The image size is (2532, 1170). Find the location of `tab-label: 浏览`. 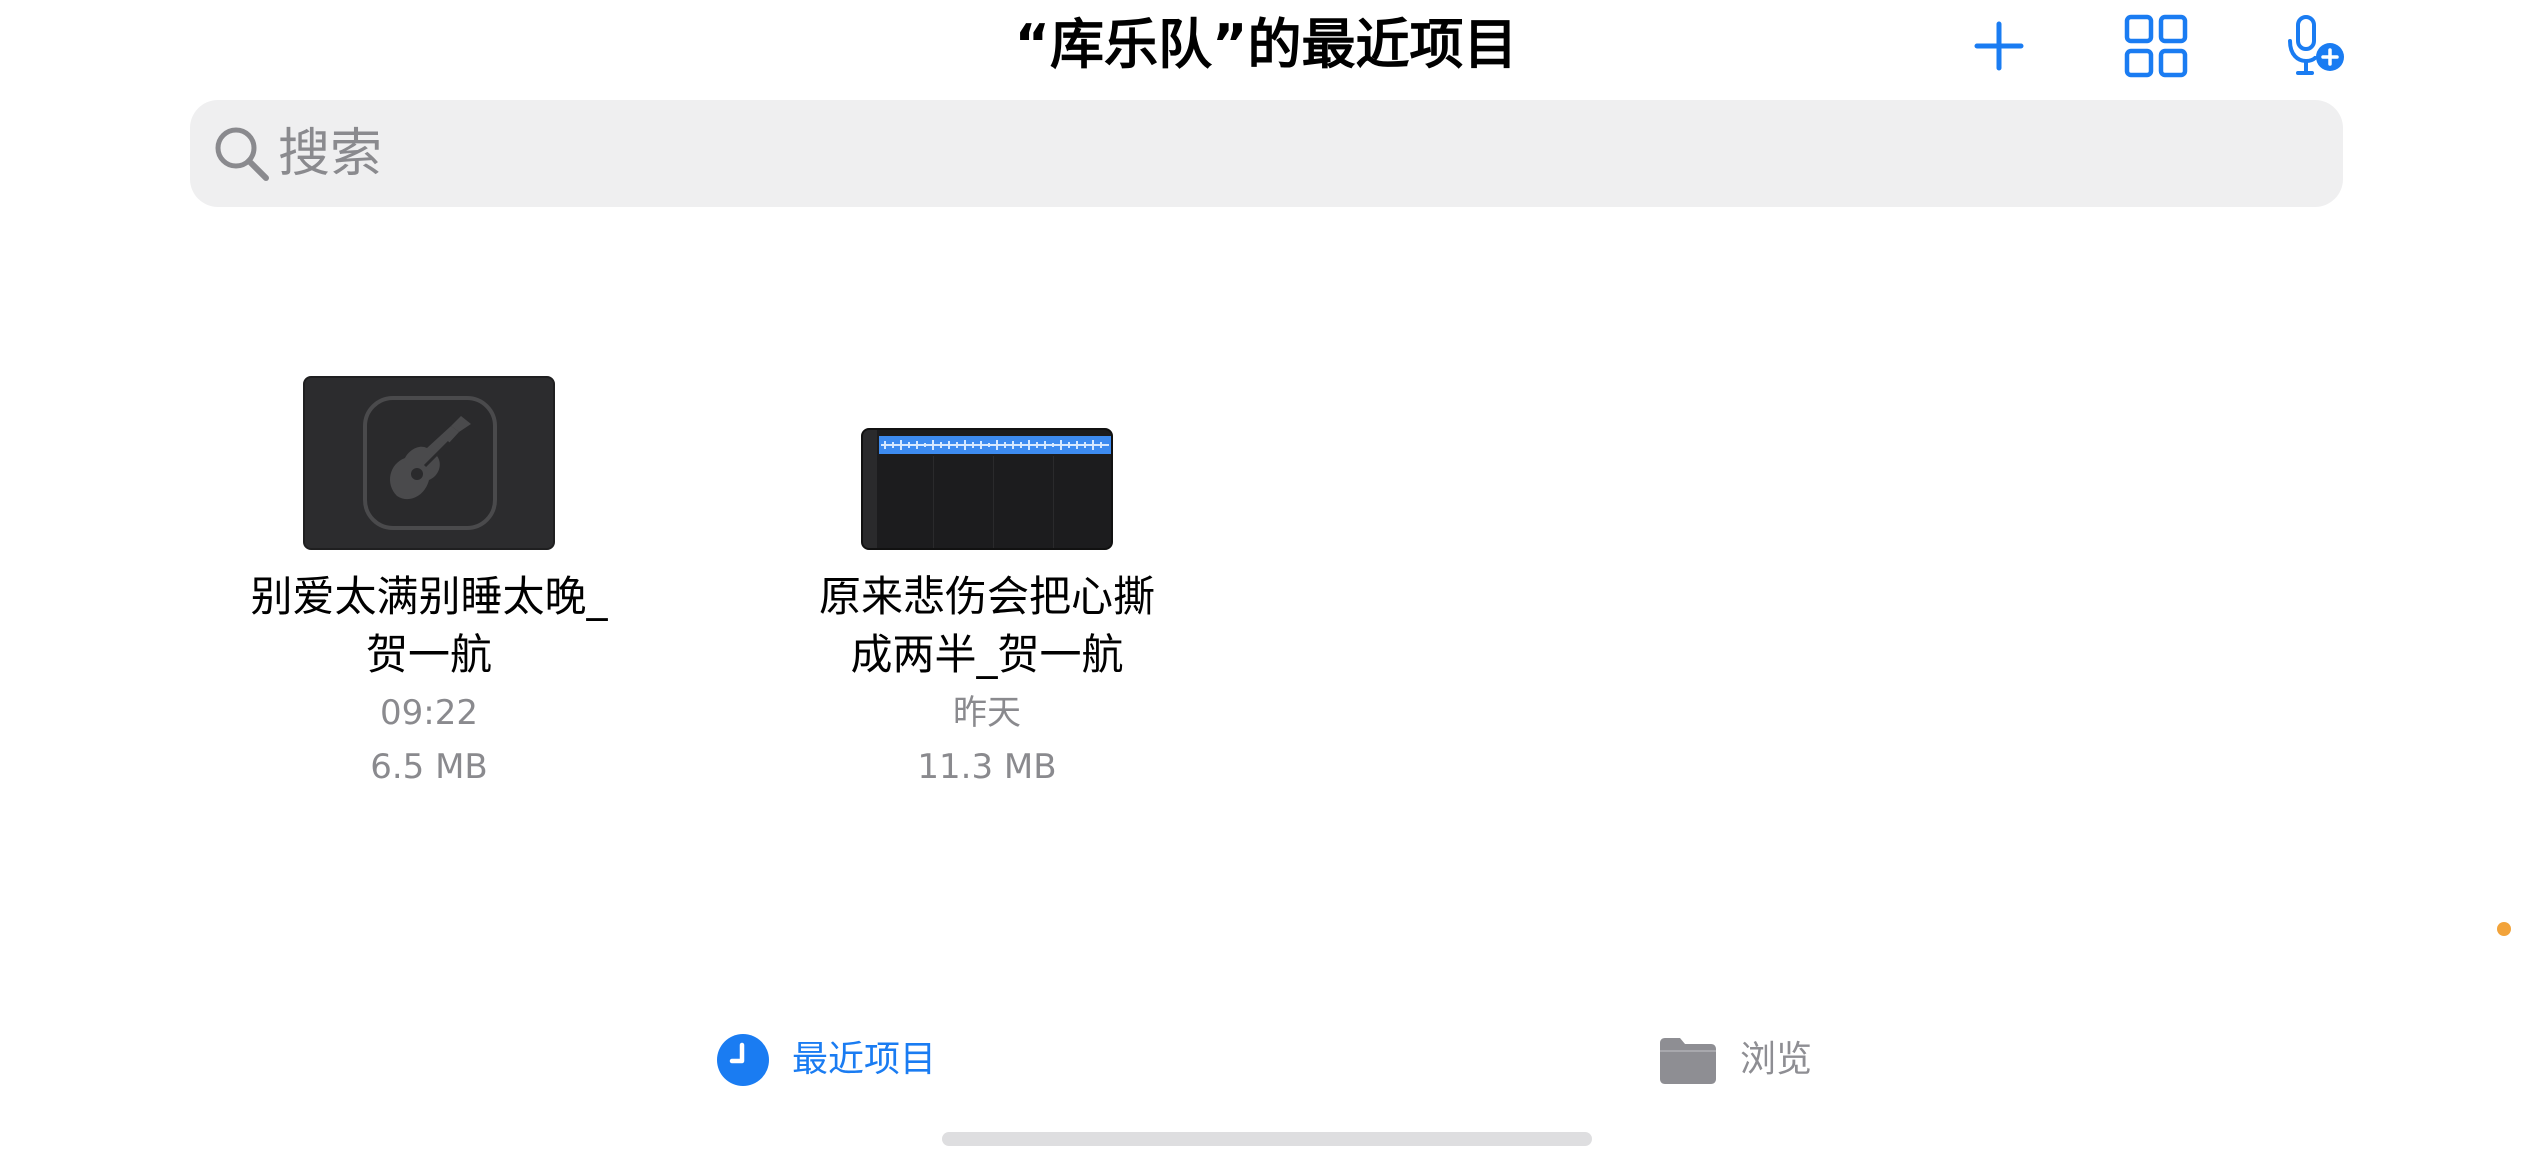

tab-label: 浏览 is located at coordinates (1776, 1059).